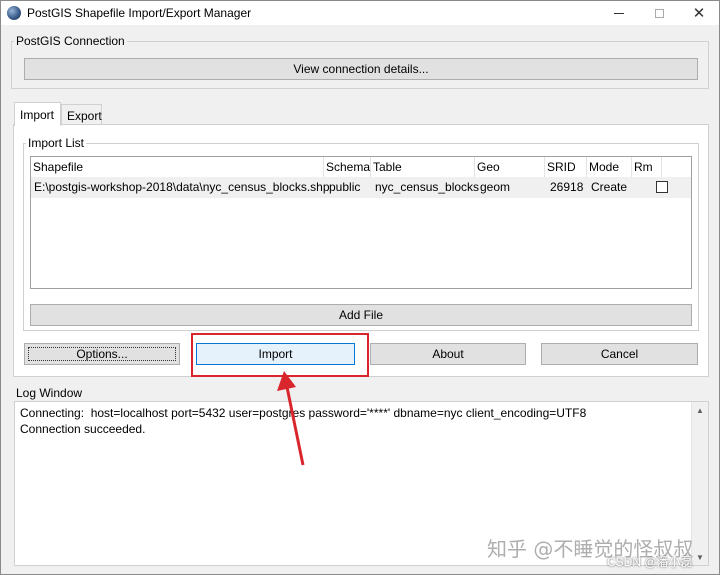 This screenshot has height=575, width=720. What do you see at coordinates (425, 187) in the screenshot?
I see `cell-table: nyc_census_blocks` at bounding box center [425, 187].